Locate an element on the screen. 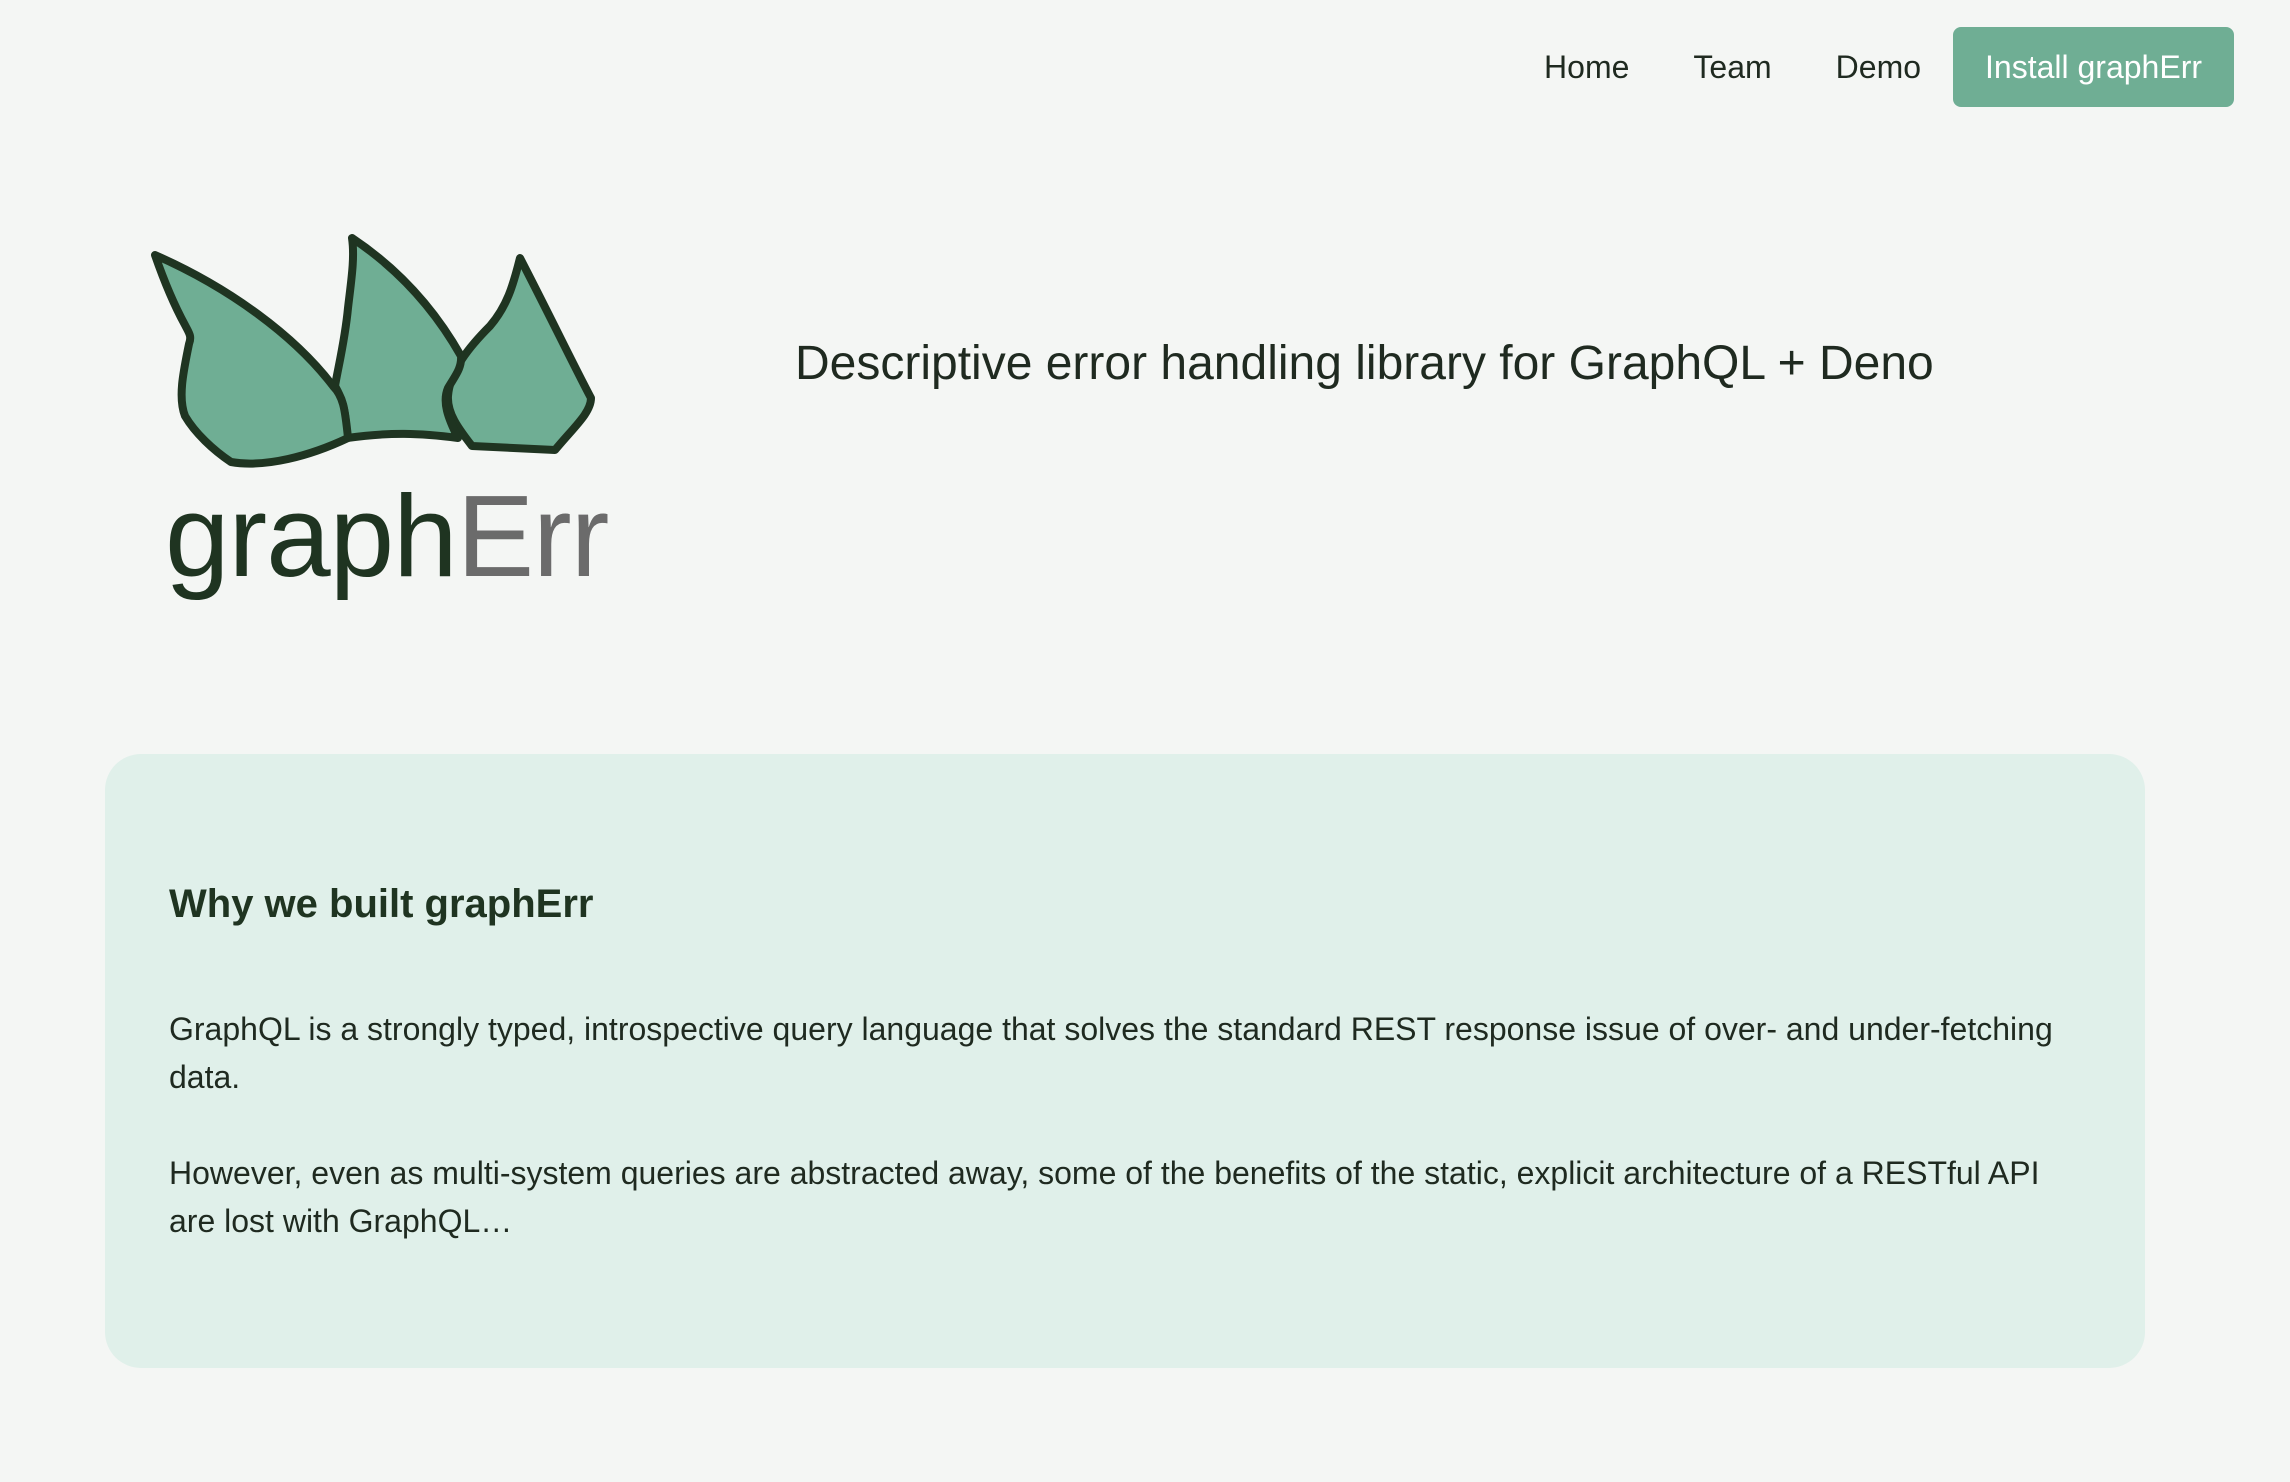  install-button: Install graphErr is located at coordinates (2093, 67).